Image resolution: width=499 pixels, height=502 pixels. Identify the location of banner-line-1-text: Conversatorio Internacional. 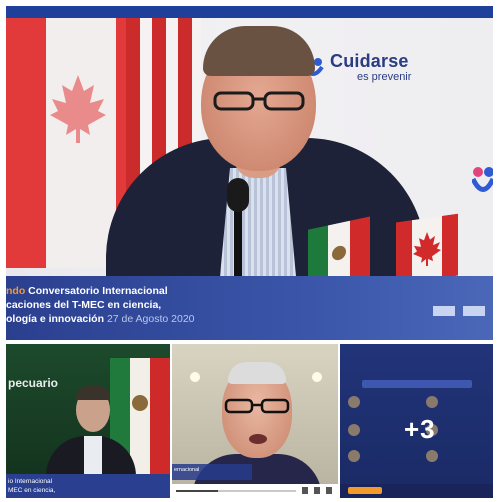
(96, 291).